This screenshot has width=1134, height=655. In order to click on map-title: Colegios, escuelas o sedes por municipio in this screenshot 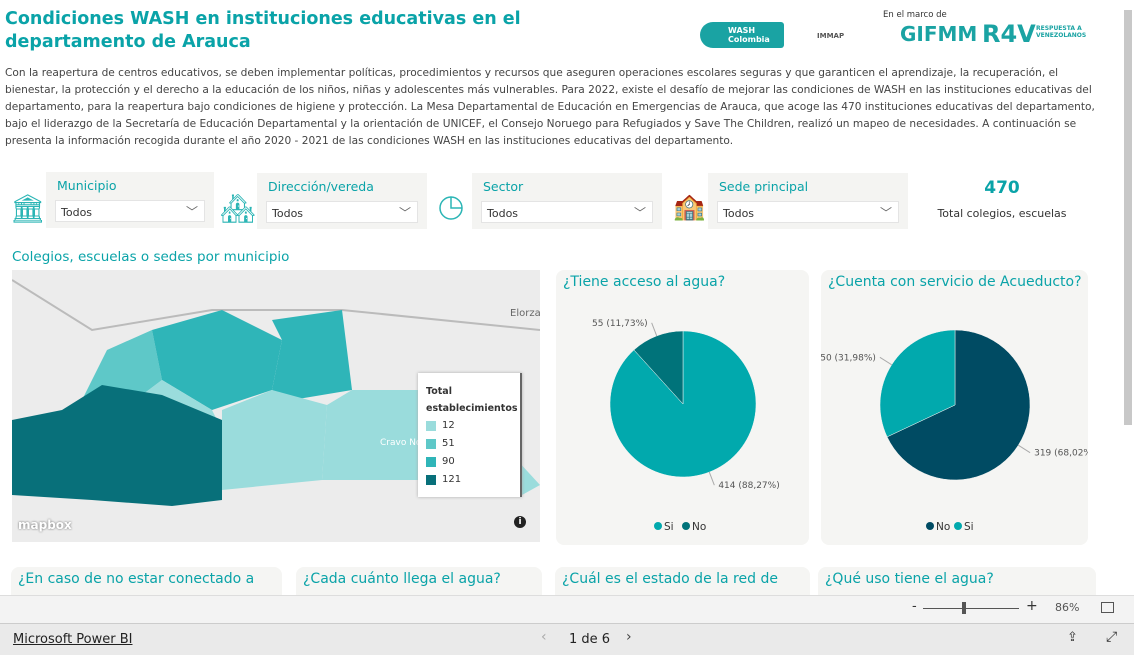, I will do `click(151, 257)`.